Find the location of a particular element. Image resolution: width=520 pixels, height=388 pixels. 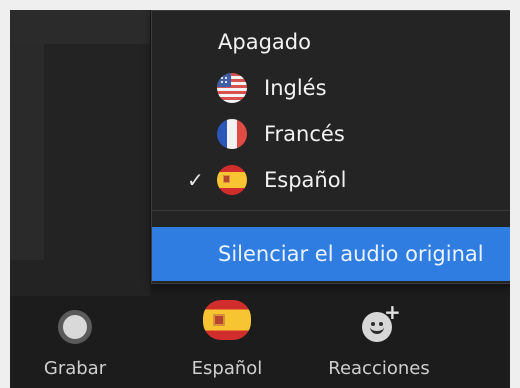

reactions-button: + Reacciones is located at coordinates (379, 342).